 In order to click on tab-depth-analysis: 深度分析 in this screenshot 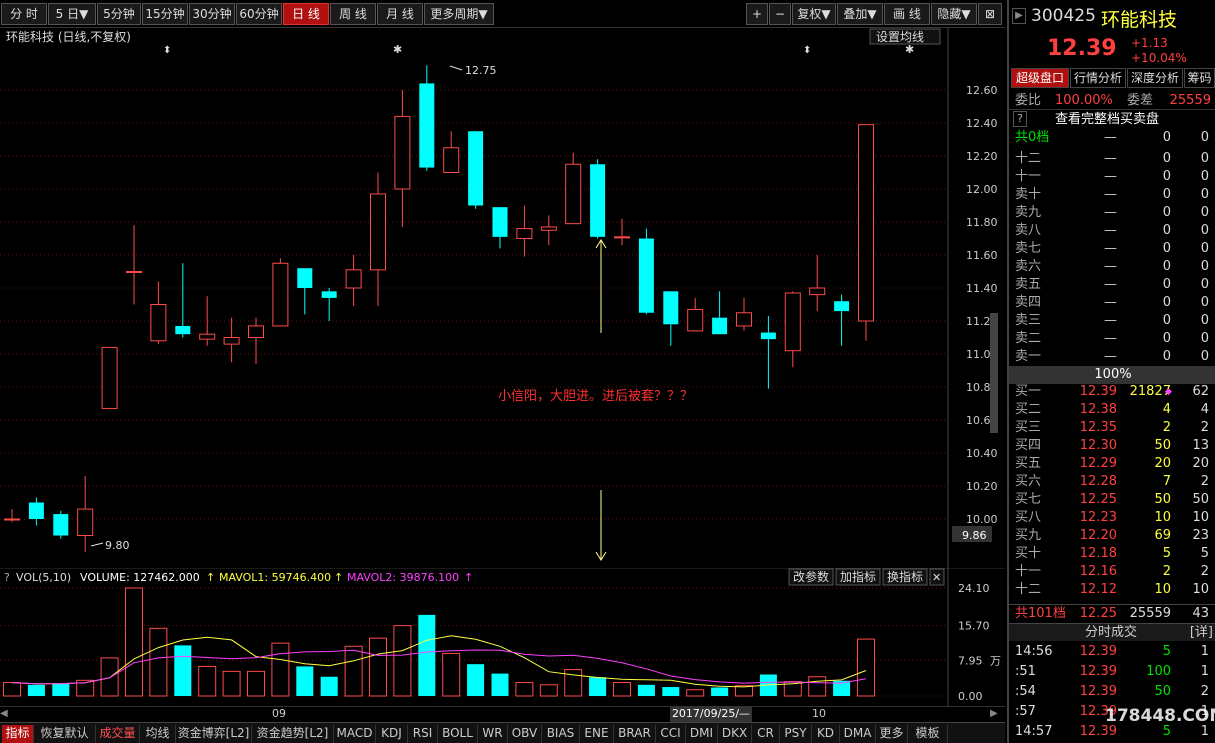, I will do `click(1155, 78)`.